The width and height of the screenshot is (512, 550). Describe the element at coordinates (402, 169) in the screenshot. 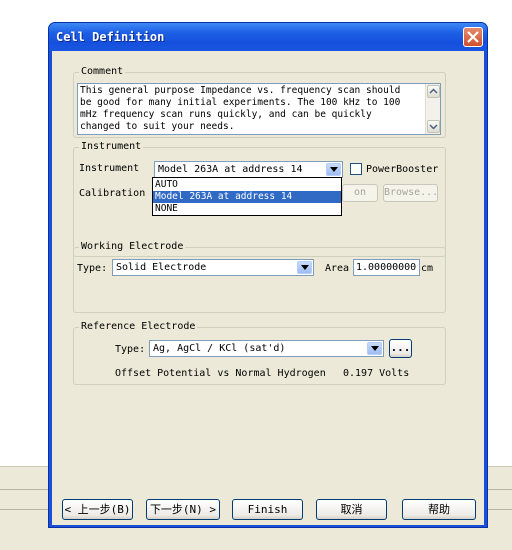

I see `powerbooster-label: PowerBooster` at that location.